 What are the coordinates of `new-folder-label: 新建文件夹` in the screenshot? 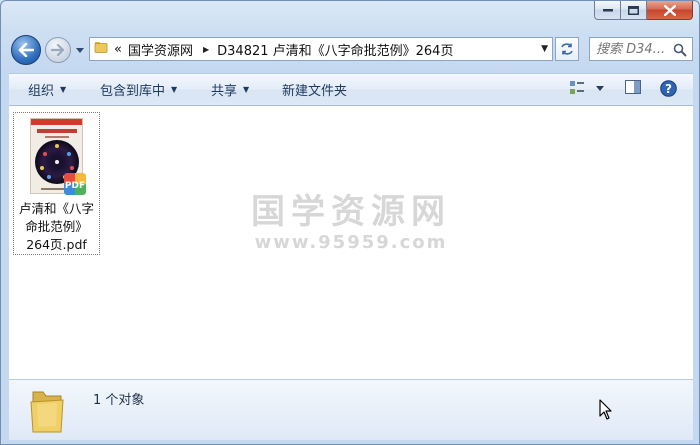 It's located at (315, 91).